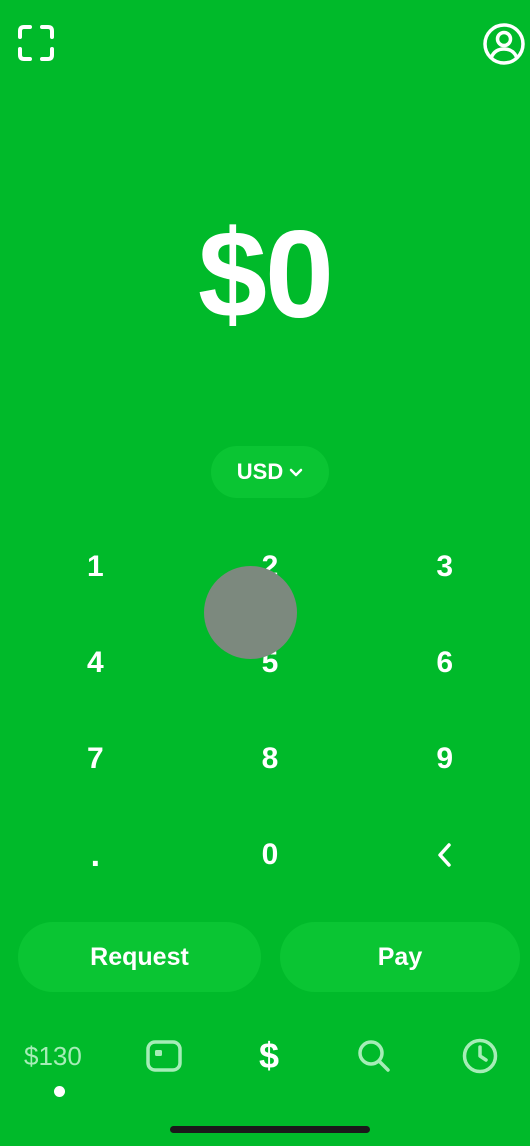 The image size is (530, 1146). I want to click on profile-button, so click(504, 44).